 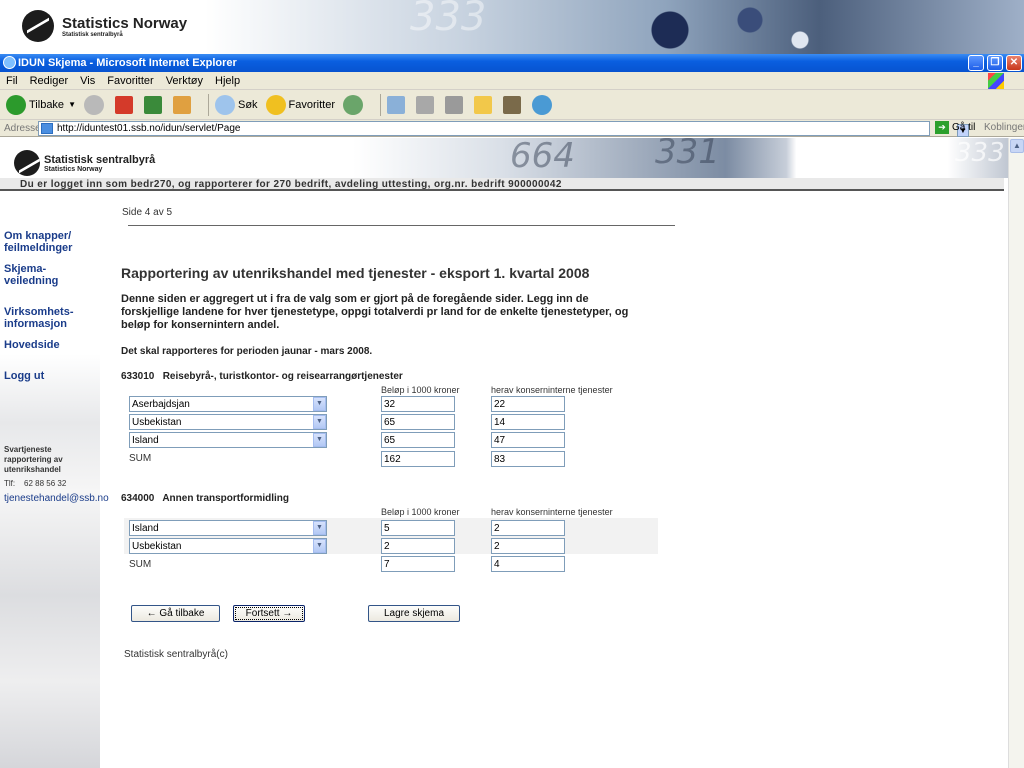 I want to click on nav-company-info: Virksomhets- informasjon, so click(x=39, y=318).